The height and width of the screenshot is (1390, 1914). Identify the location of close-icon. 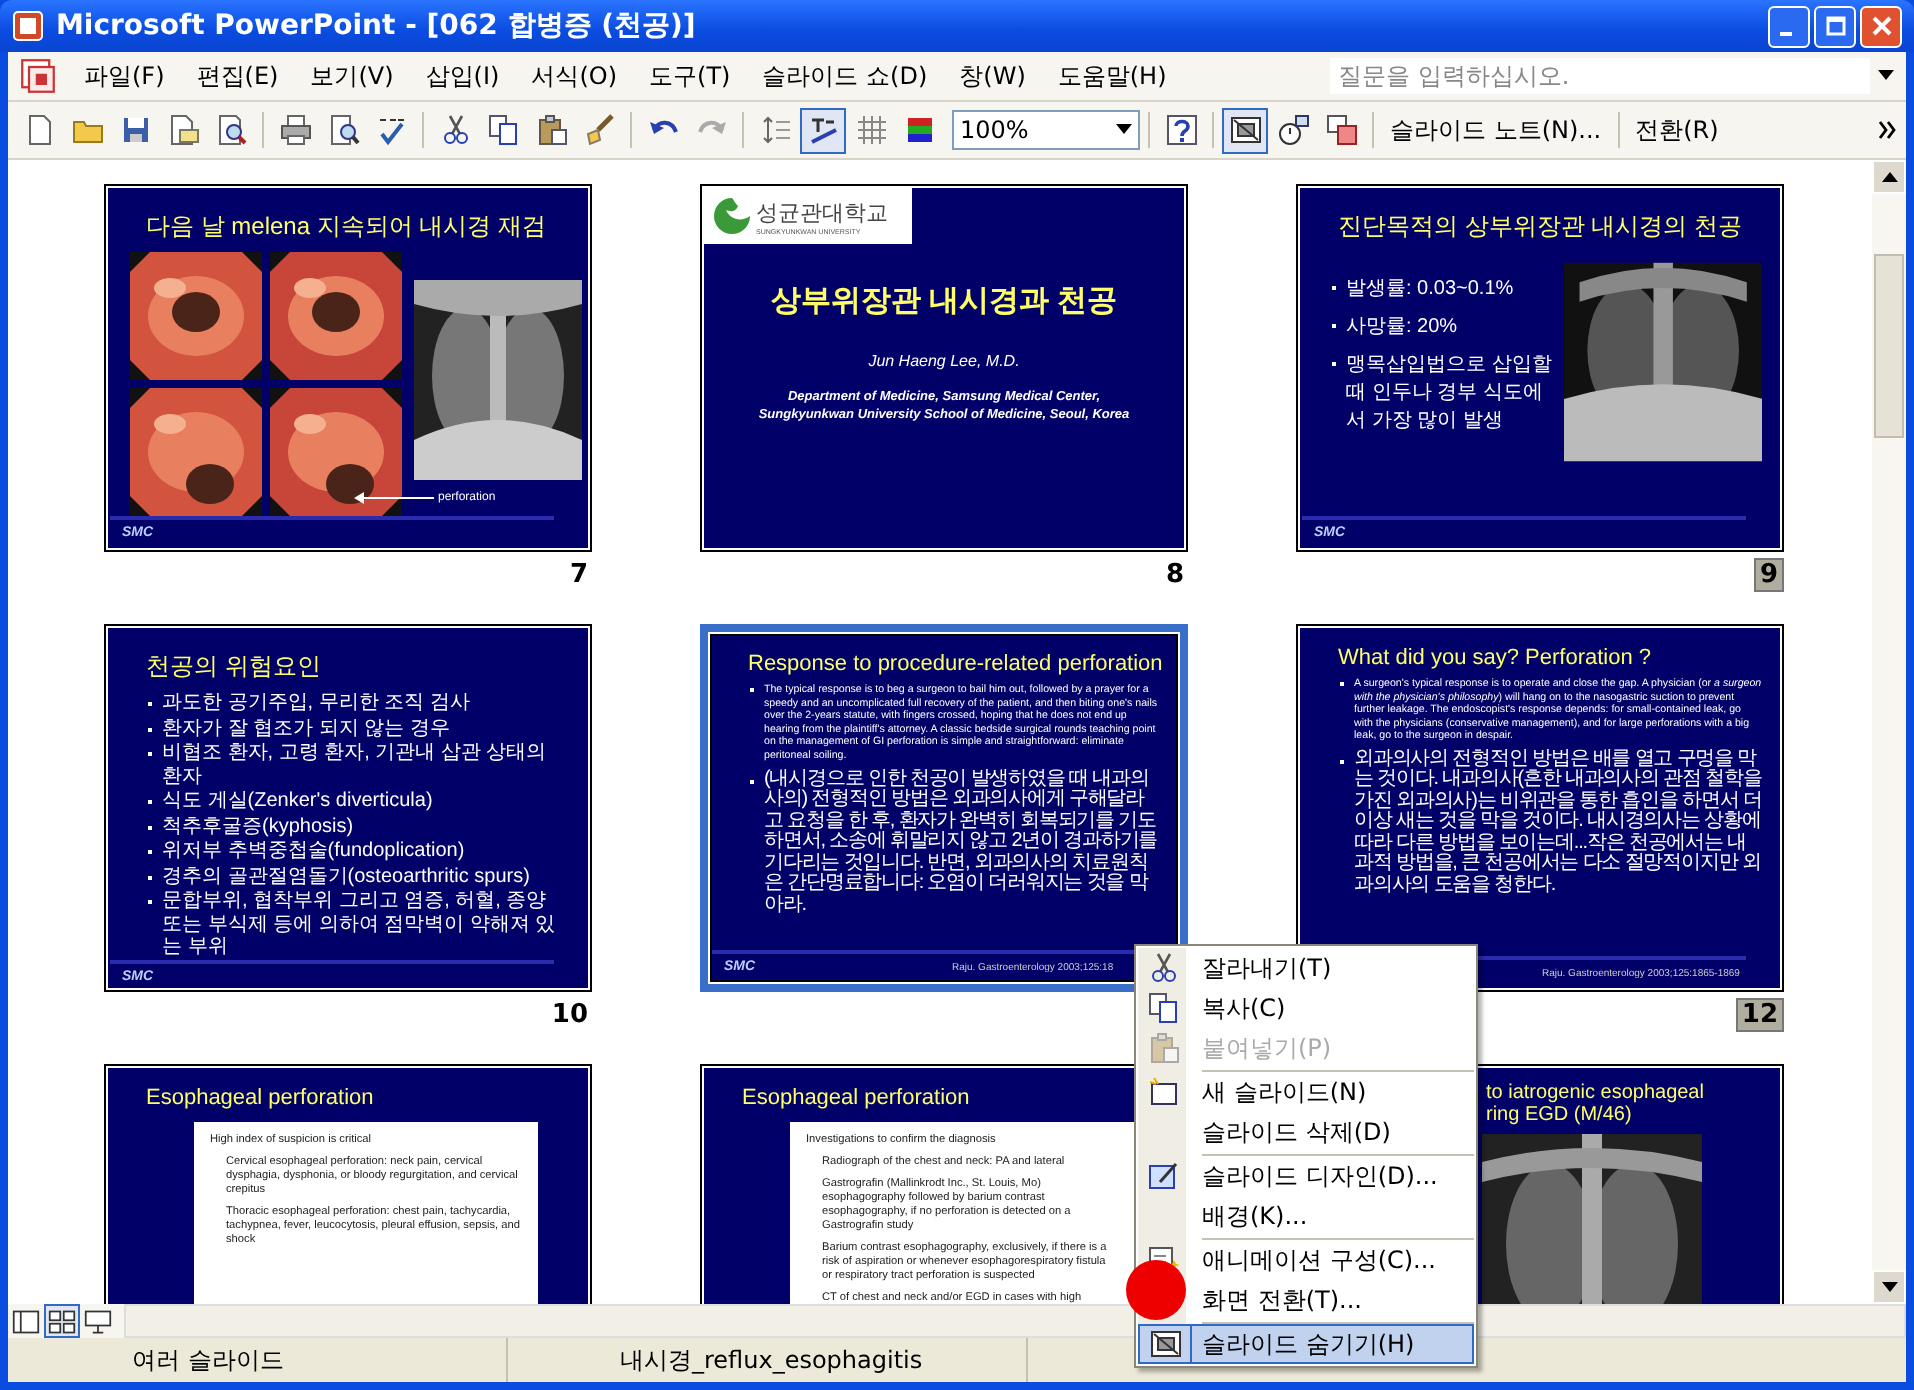
(1881, 26).